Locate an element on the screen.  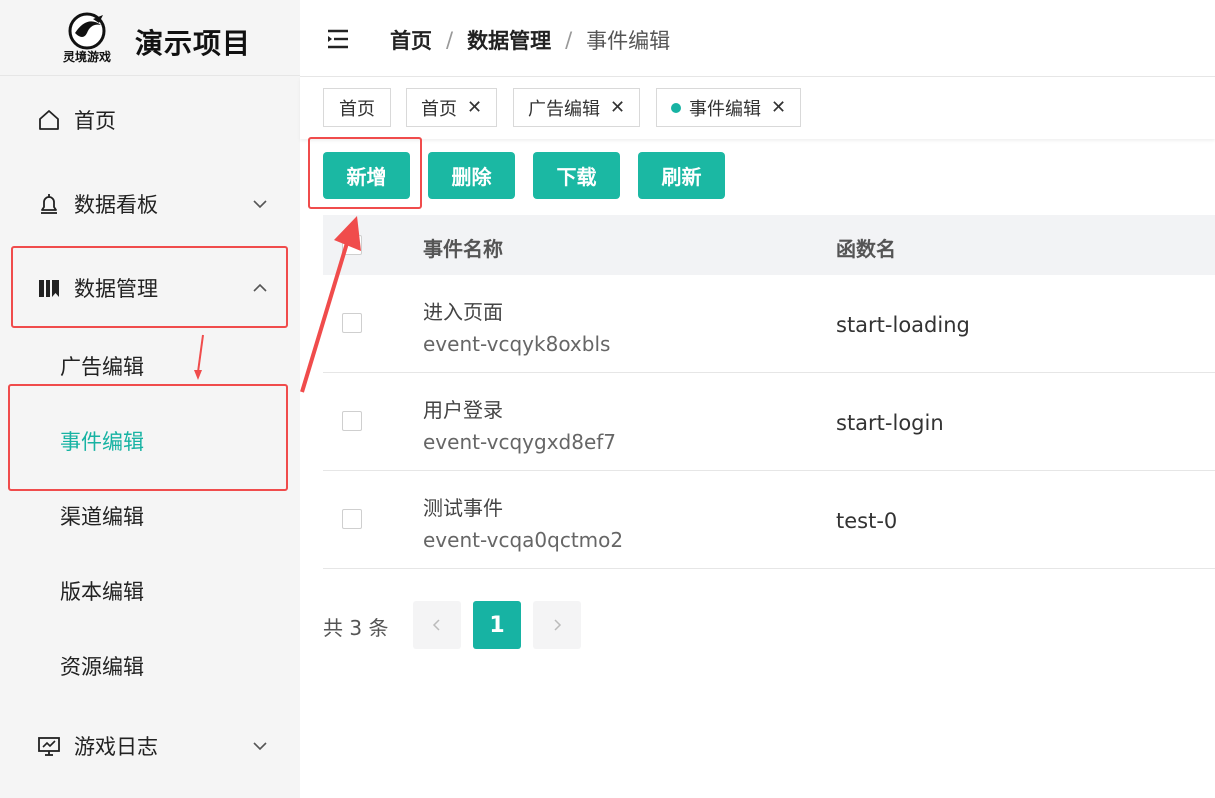
annotation-arrows is located at coordinates (277, 304).